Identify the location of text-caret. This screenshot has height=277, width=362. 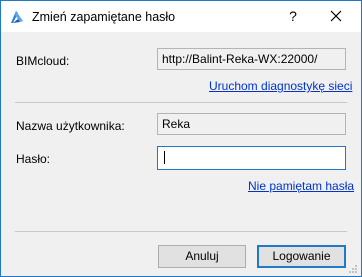
(164, 157).